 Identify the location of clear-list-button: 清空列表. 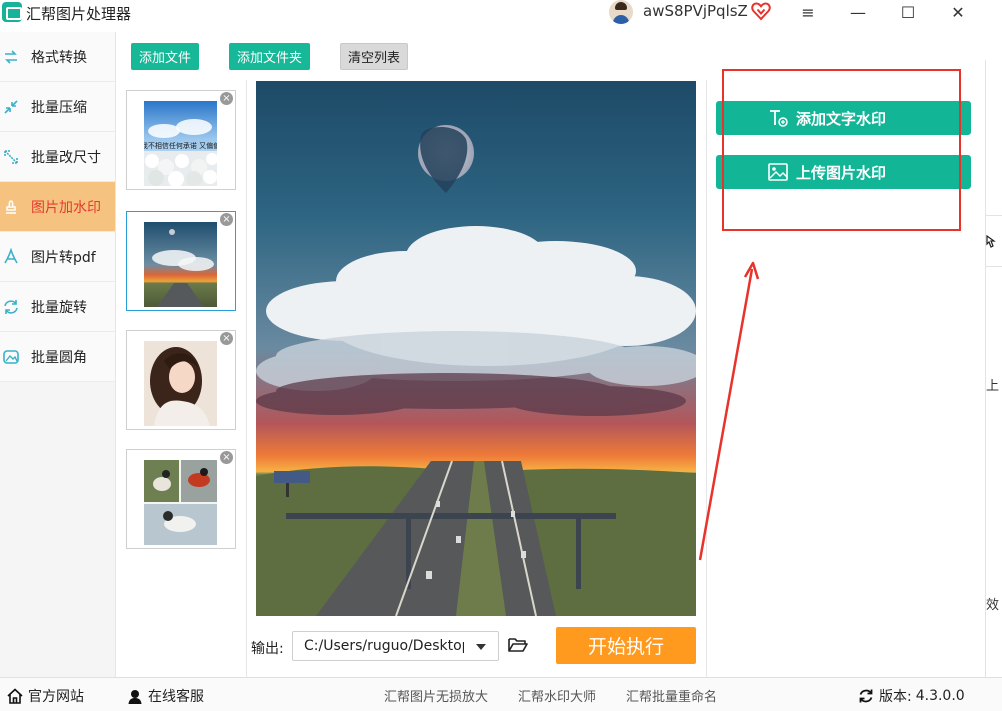
(374, 56).